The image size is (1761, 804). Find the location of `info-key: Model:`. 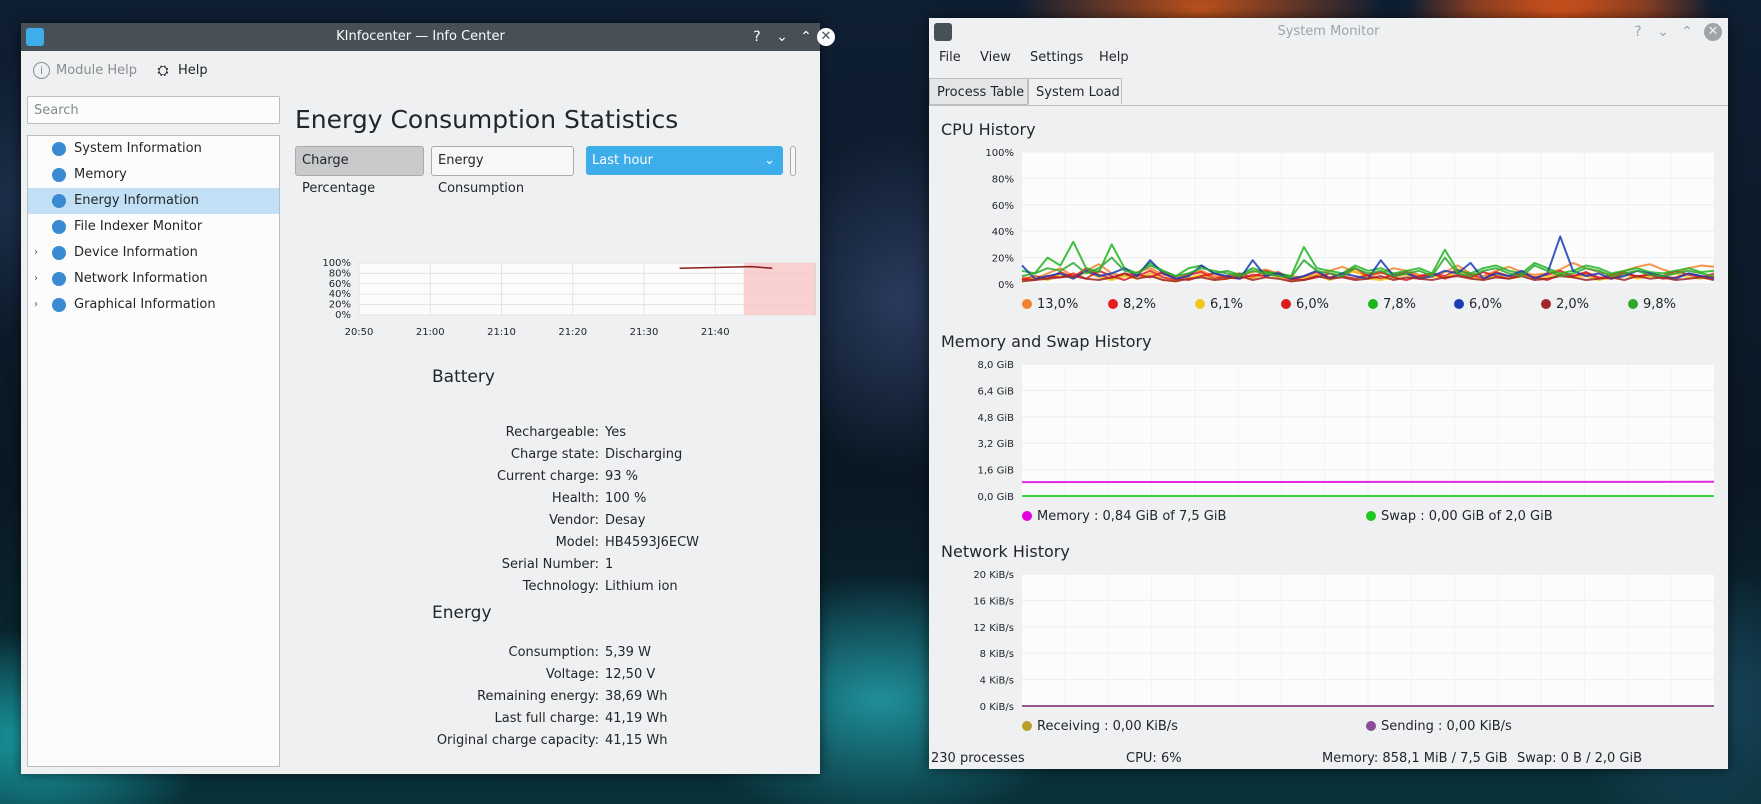

info-key: Model: is located at coordinates (577, 542).